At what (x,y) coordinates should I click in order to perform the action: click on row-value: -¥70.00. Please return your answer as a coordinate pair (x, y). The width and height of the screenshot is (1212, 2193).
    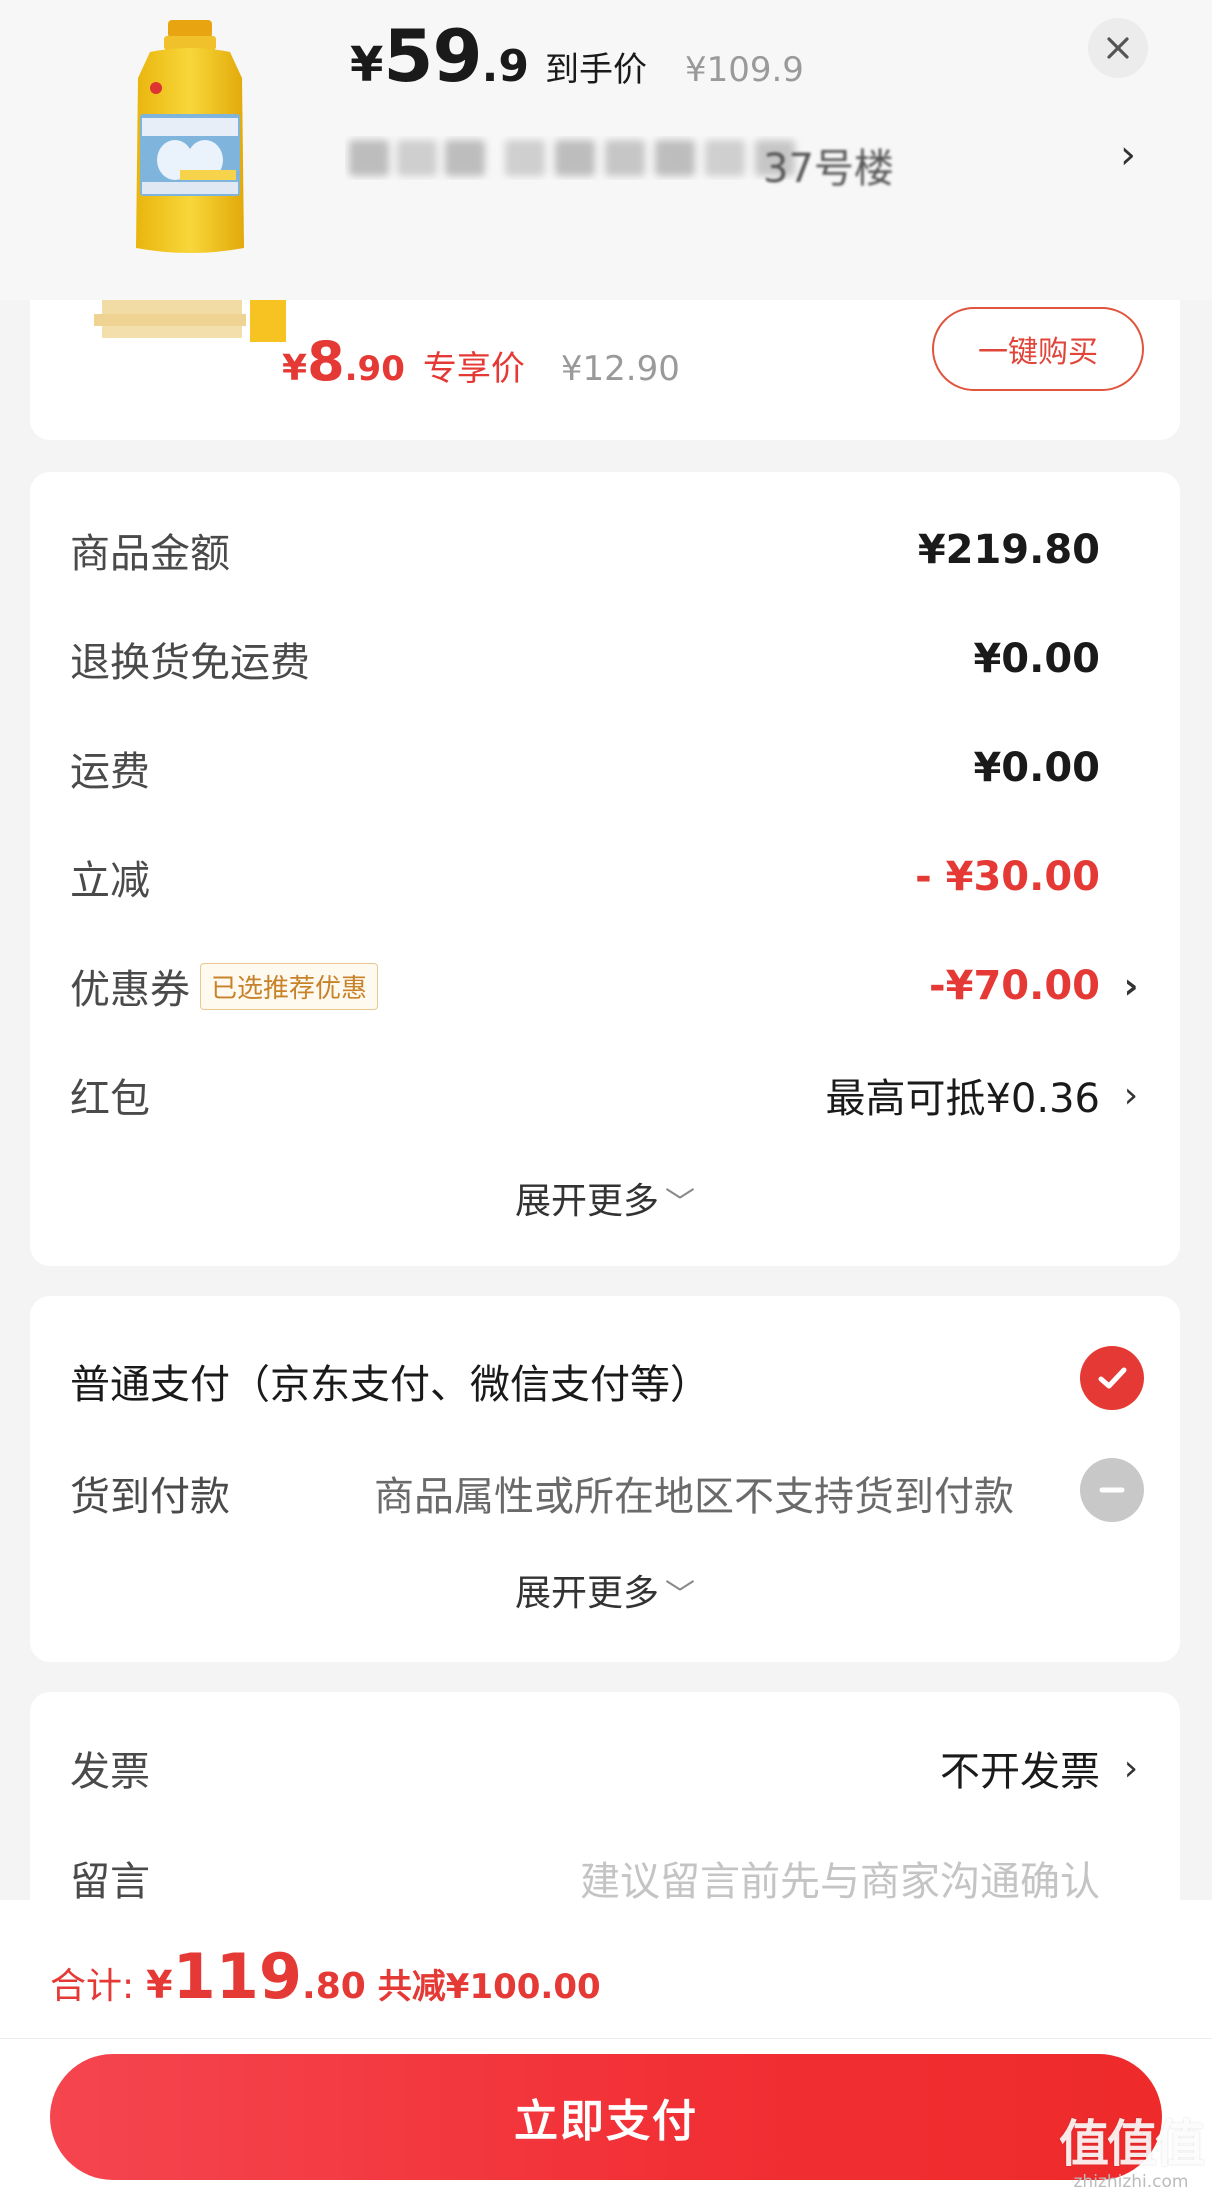
    Looking at the image, I should click on (1014, 986).